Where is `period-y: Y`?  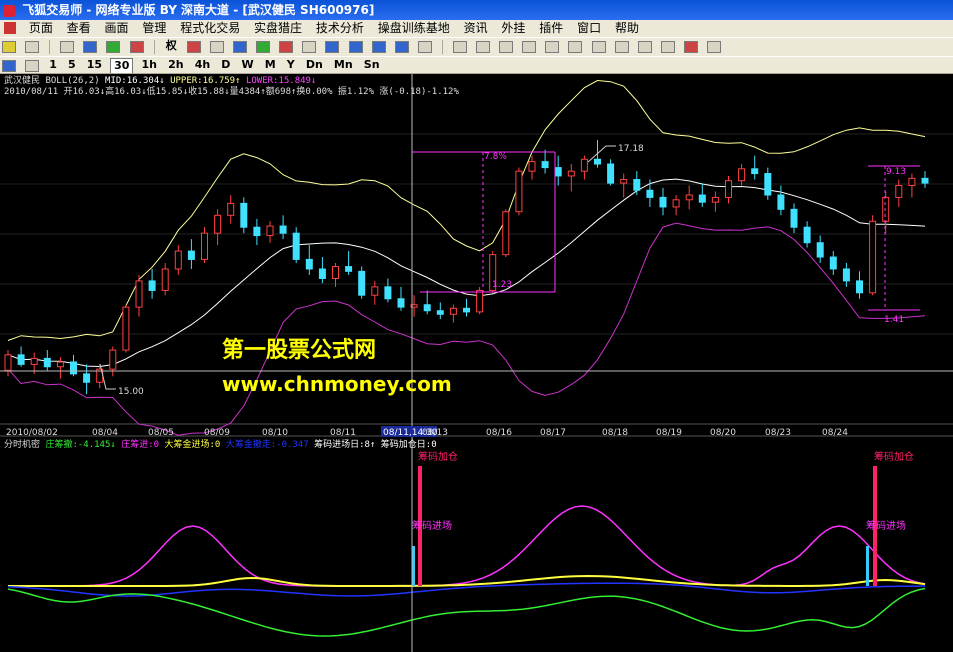 period-y: Y is located at coordinates (291, 65).